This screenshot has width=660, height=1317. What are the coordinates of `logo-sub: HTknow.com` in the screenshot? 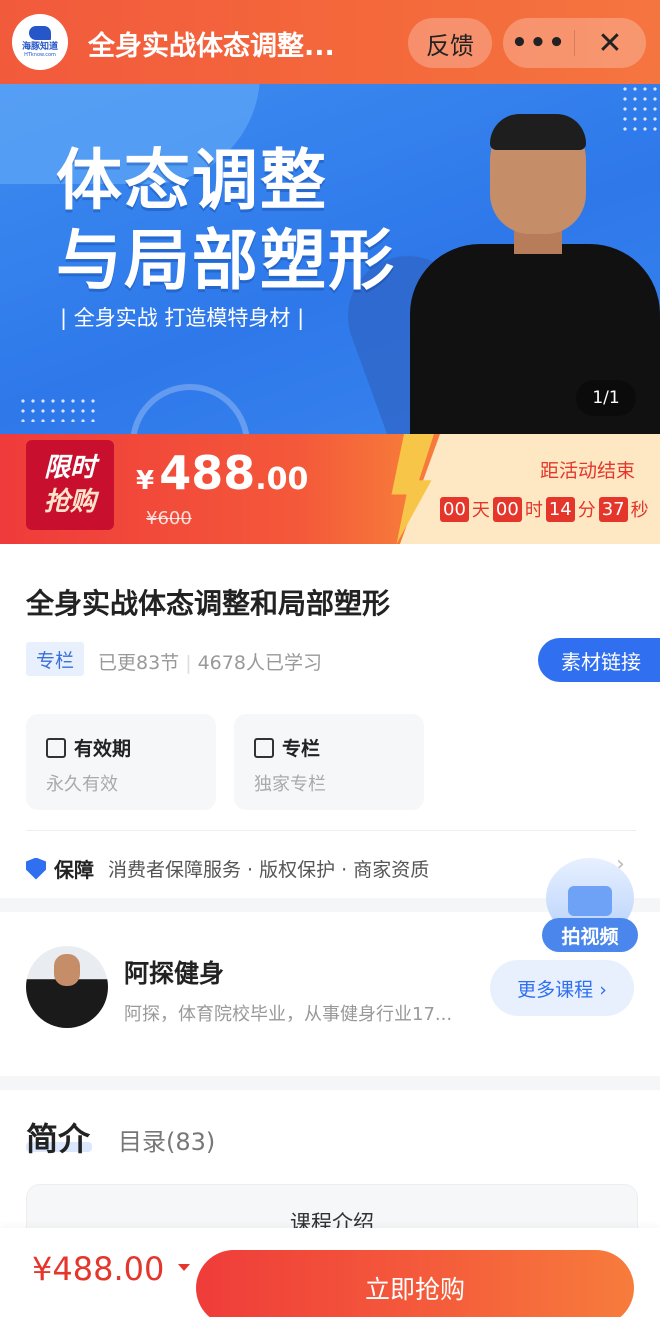 It's located at (40, 55).